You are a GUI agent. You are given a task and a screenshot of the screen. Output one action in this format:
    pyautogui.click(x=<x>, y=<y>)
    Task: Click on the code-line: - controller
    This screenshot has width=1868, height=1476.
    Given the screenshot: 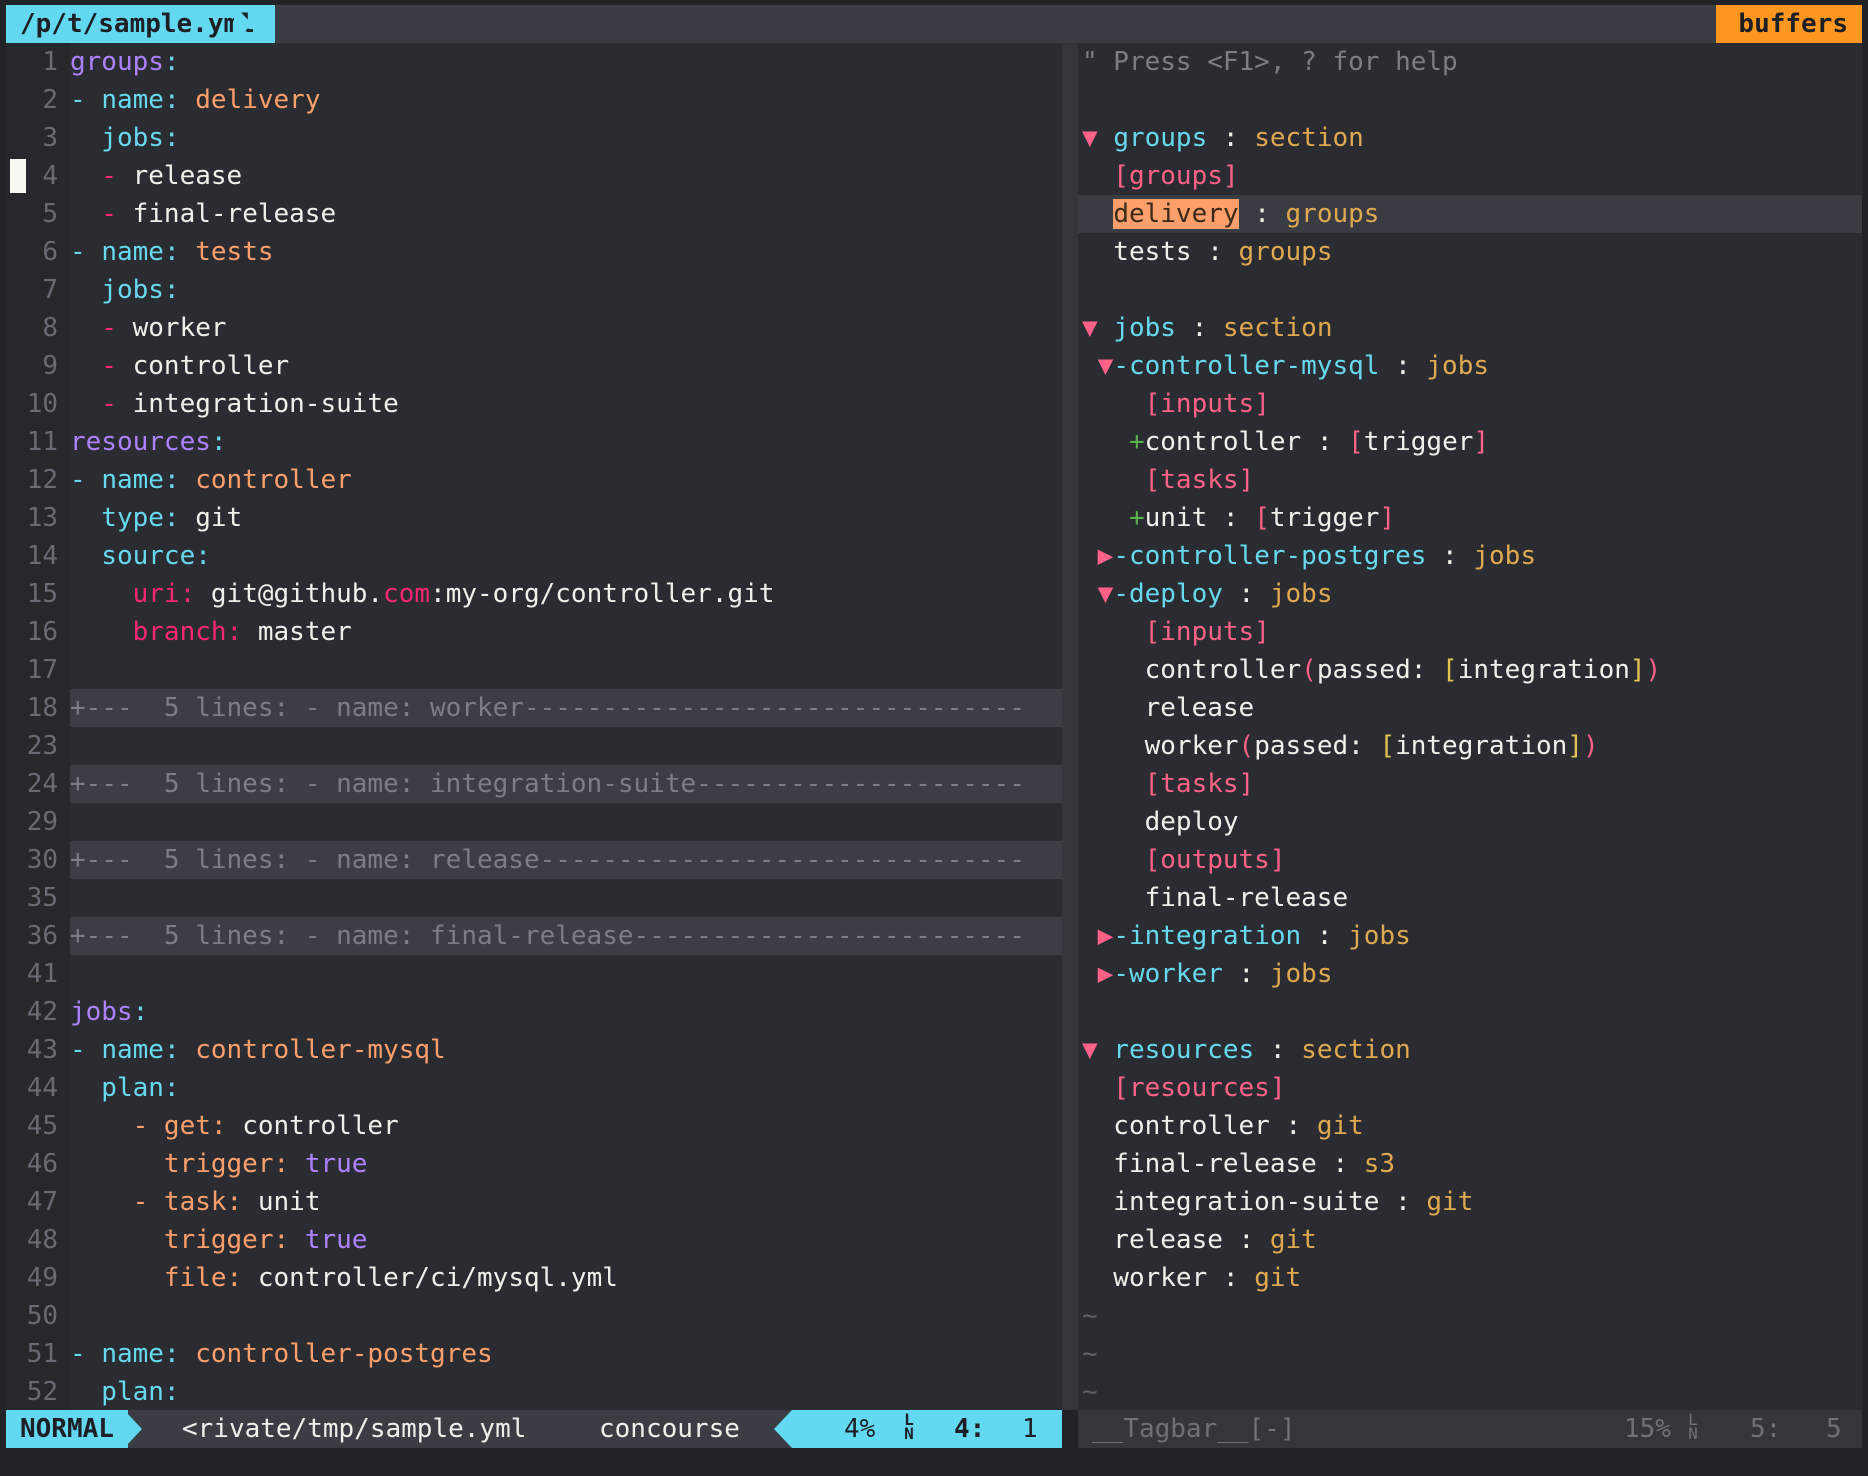 What is the action you would take?
    pyautogui.click(x=566, y=366)
    